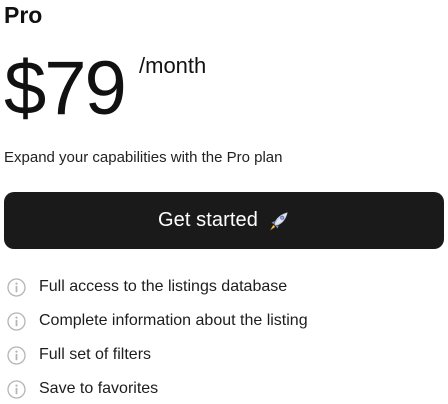 The image size is (448, 404). I want to click on get-started-label: Get started, so click(208, 220).